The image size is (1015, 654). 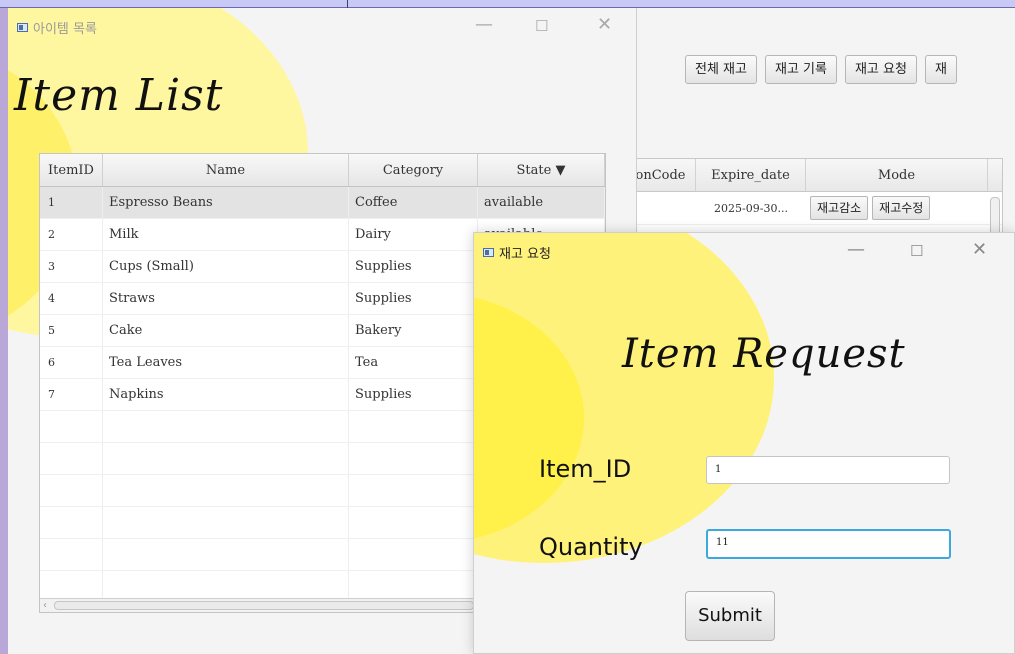 What do you see at coordinates (880, 69) in the screenshot?
I see `stock-request-button: 재고 요청` at bounding box center [880, 69].